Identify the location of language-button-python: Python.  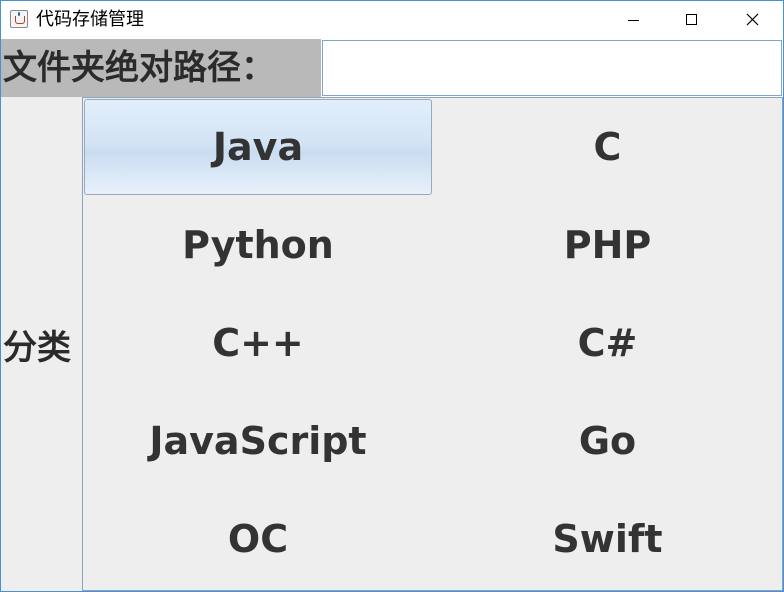
(258, 245).